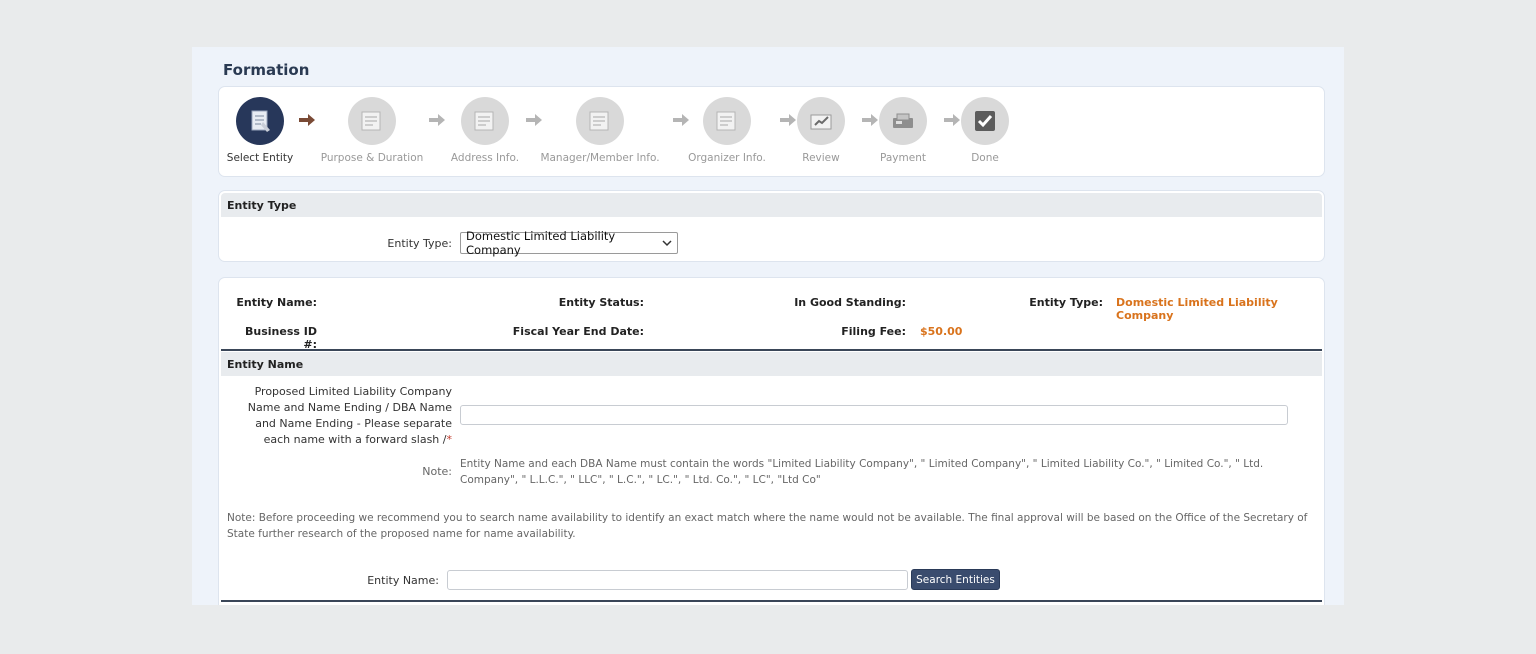 This screenshot has height=654, width=1536. Describe the element at coordinates (667, 243) in the screenshot. I see `chevron-down-icon` at that location.